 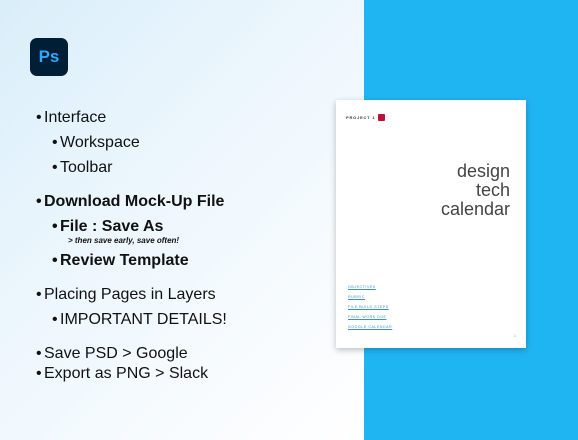 I want to click on bullet-save-psd: Save PSD > Google, so click(x=196, y=354).